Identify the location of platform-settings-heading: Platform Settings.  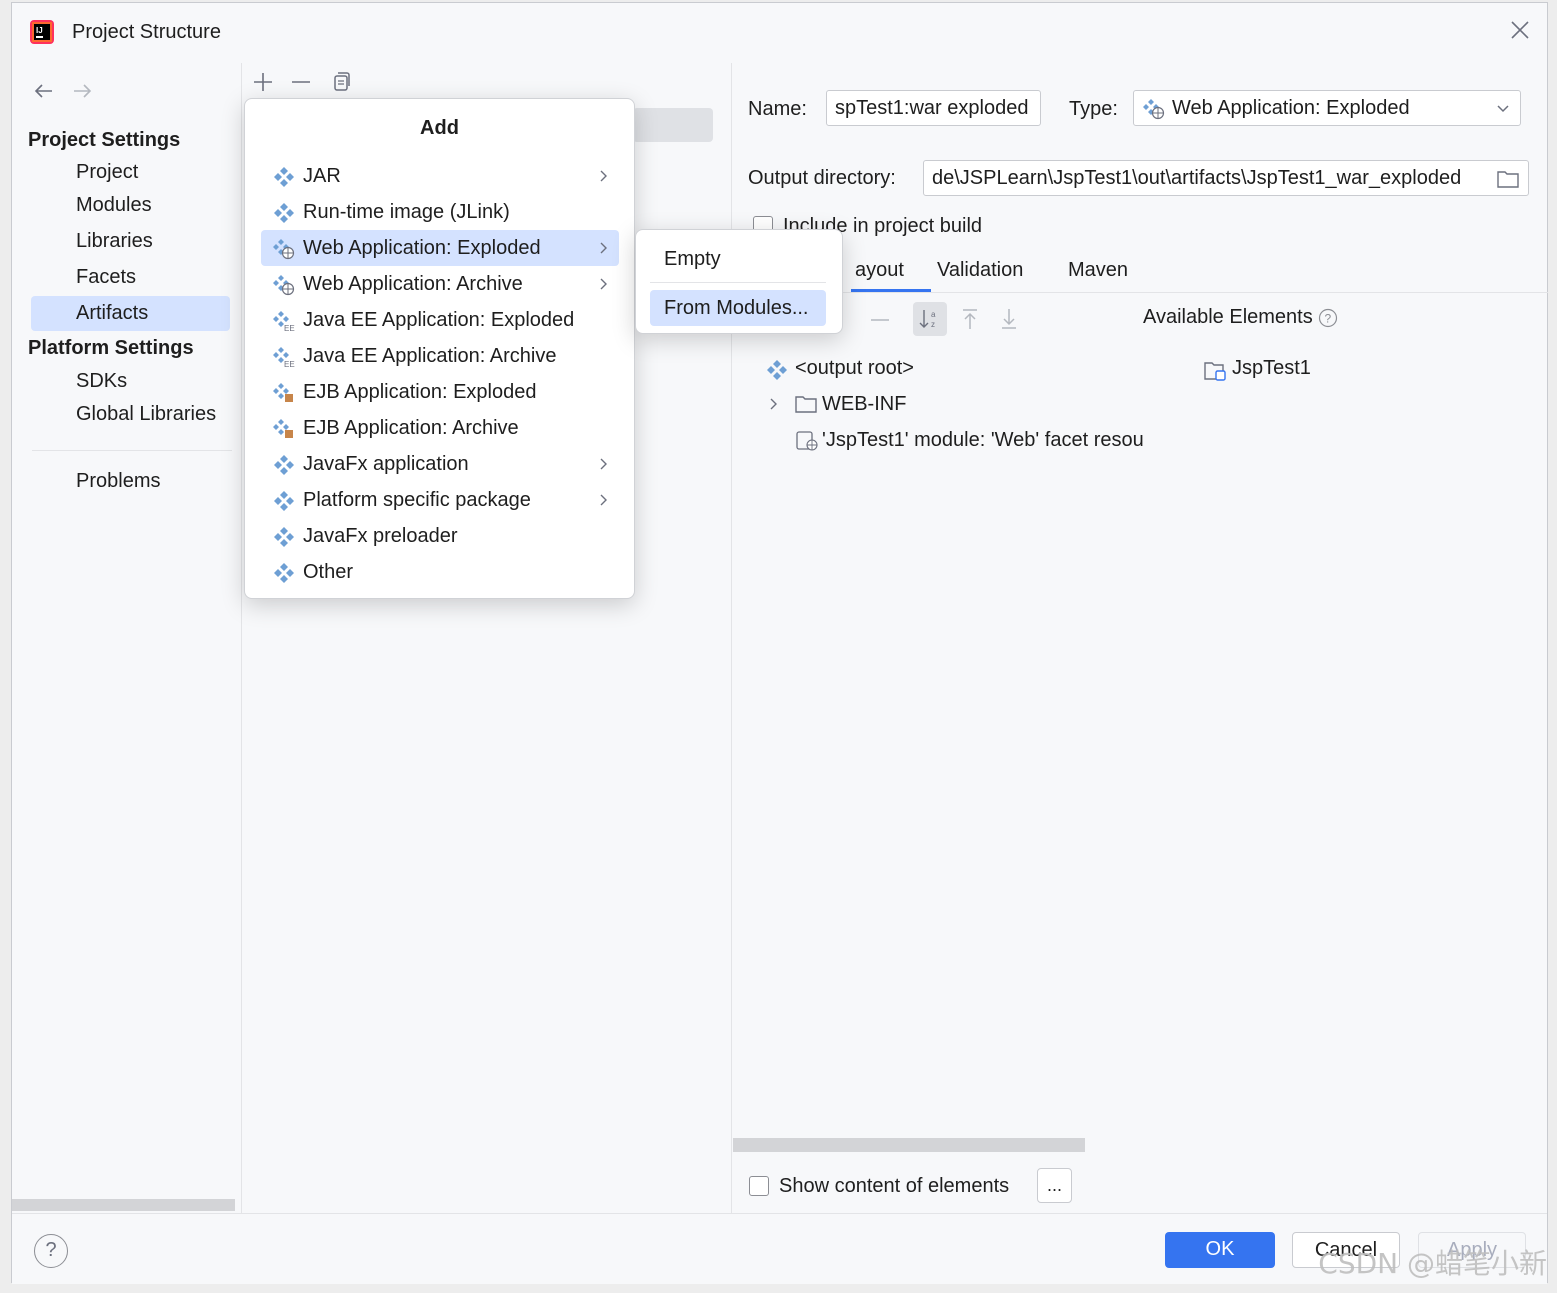
(111, 348).